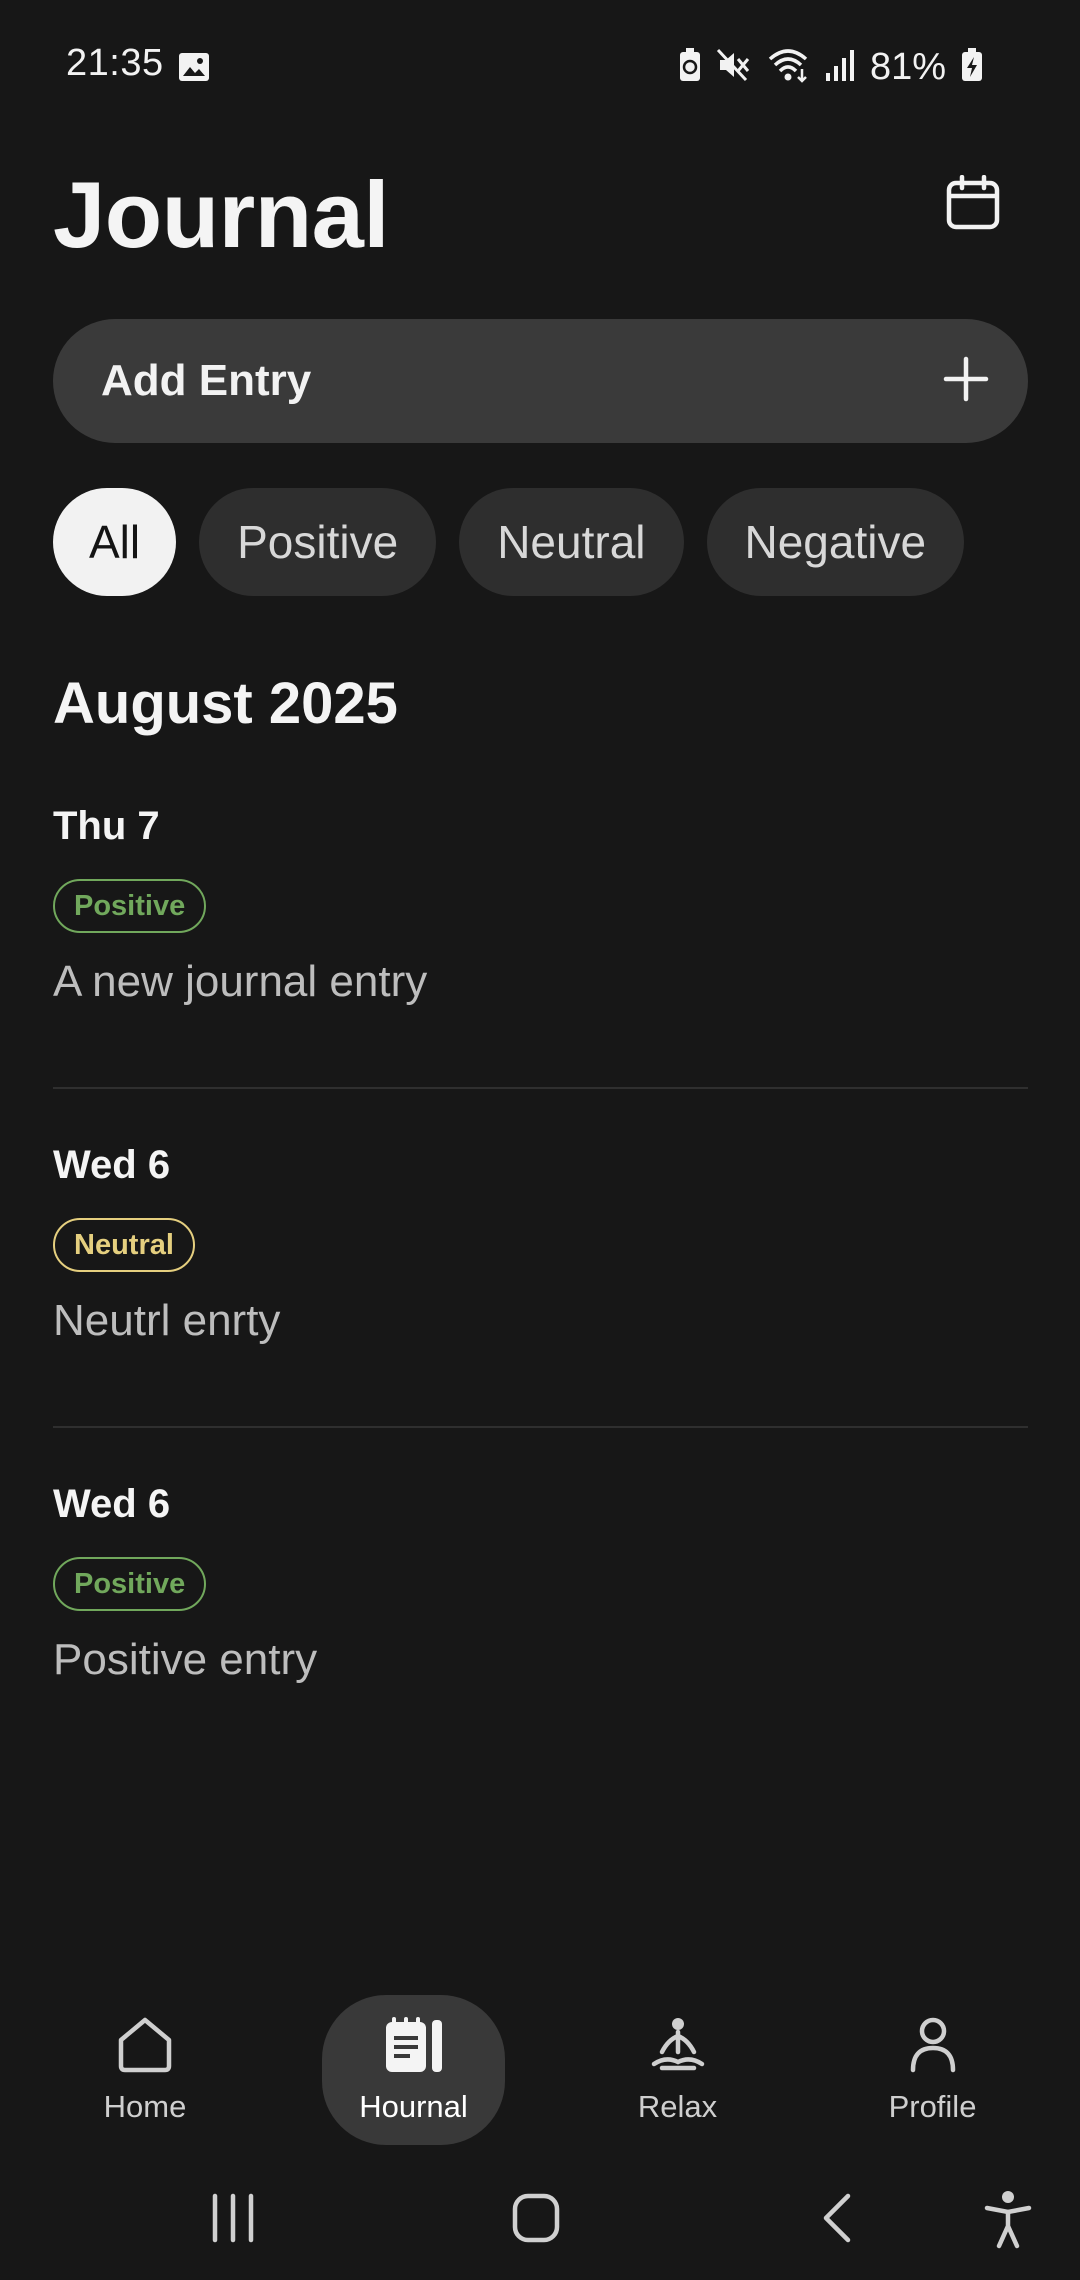  I want to click on nav-label: Profile, so click(932, 2106).